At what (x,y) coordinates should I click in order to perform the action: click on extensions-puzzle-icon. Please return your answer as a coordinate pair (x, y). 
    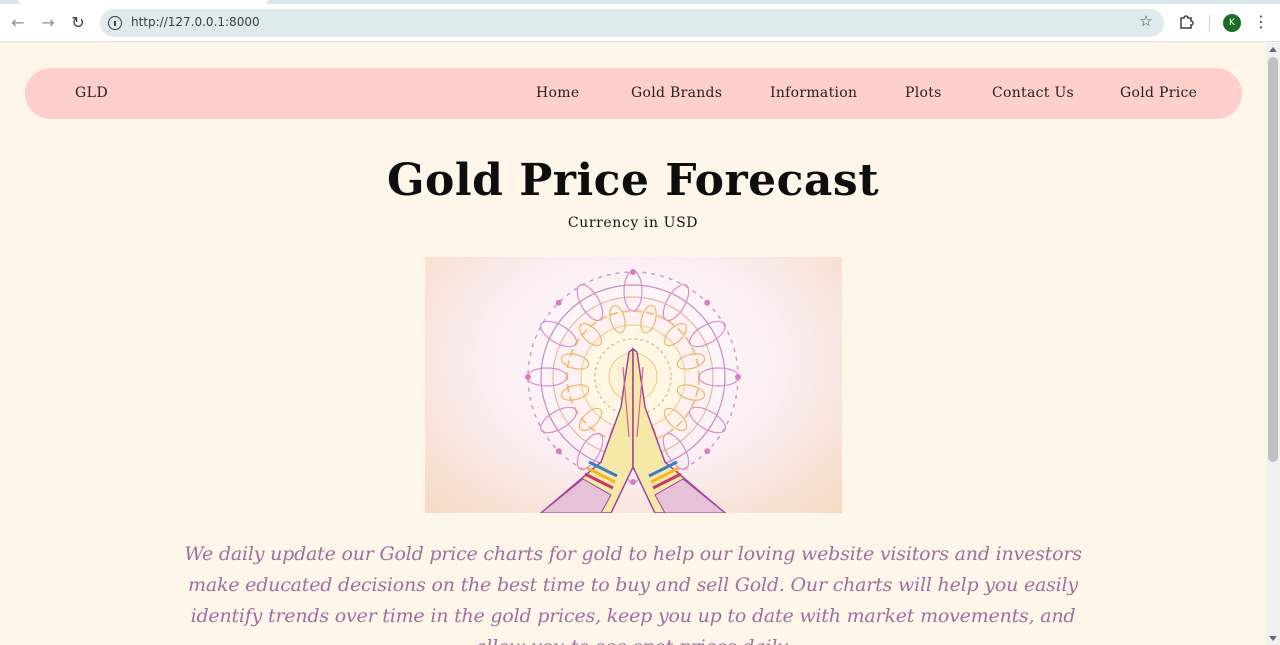
    Looking at the image, I should click on (1187, 21).